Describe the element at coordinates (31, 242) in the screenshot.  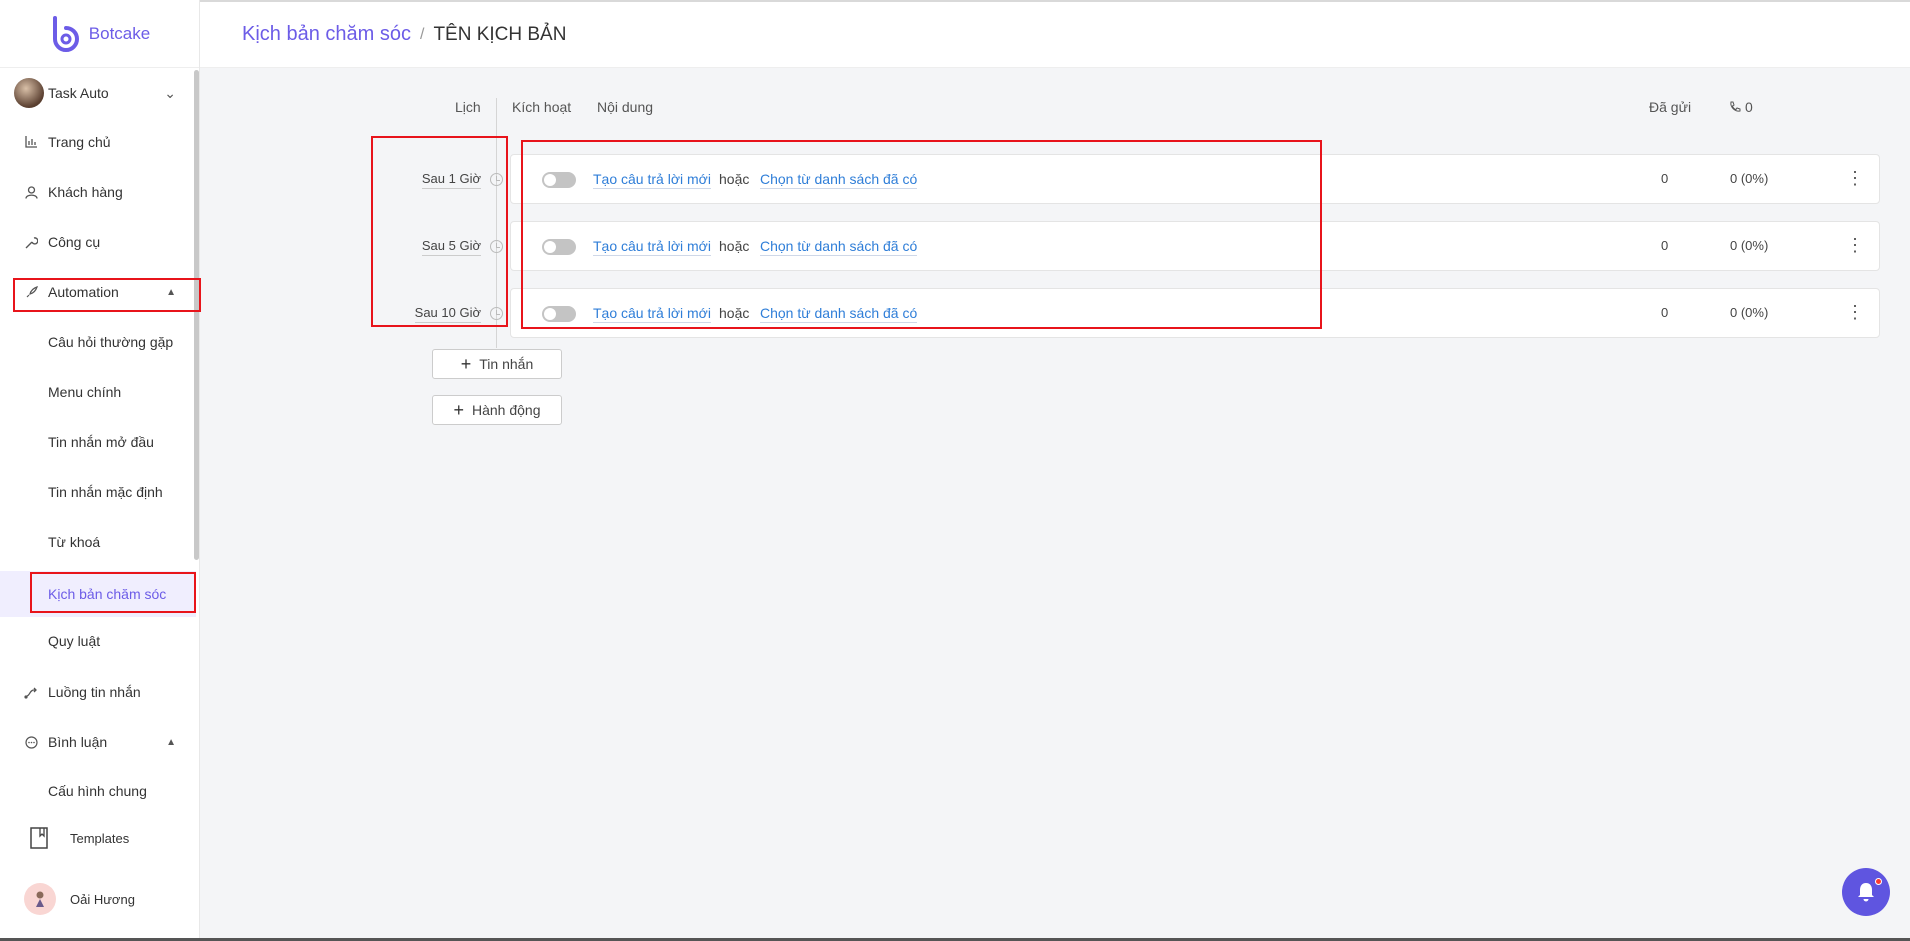
I see `wrench-icon` at that location.